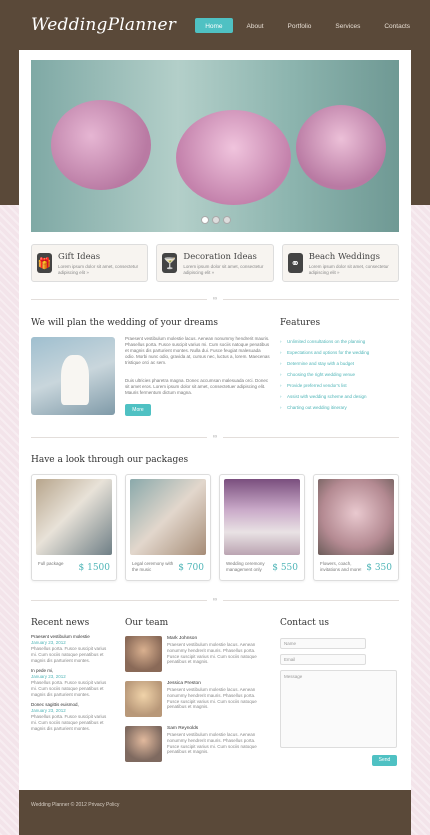  What do you see at coordinates (379, 568) in the screenshot?
I see `package-price: $ 350` at bounding box center [379, 568].